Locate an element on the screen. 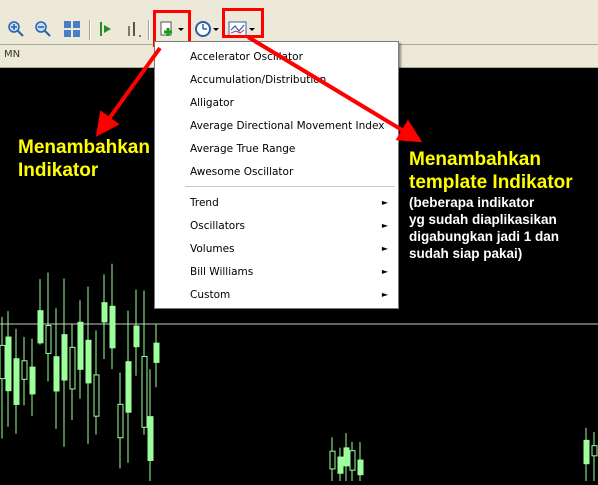  annotation-desc-line3: digabungkan jadi 1 dan is located at coordinates (484, 236).